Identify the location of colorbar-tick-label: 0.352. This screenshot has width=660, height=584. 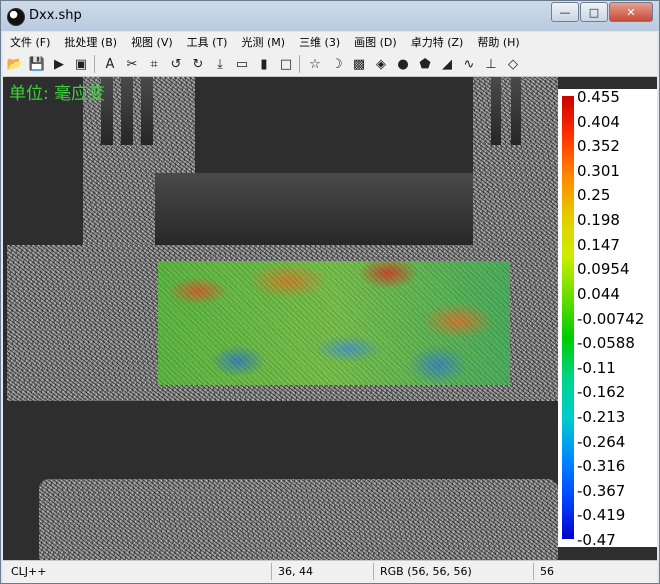
(598, 146).